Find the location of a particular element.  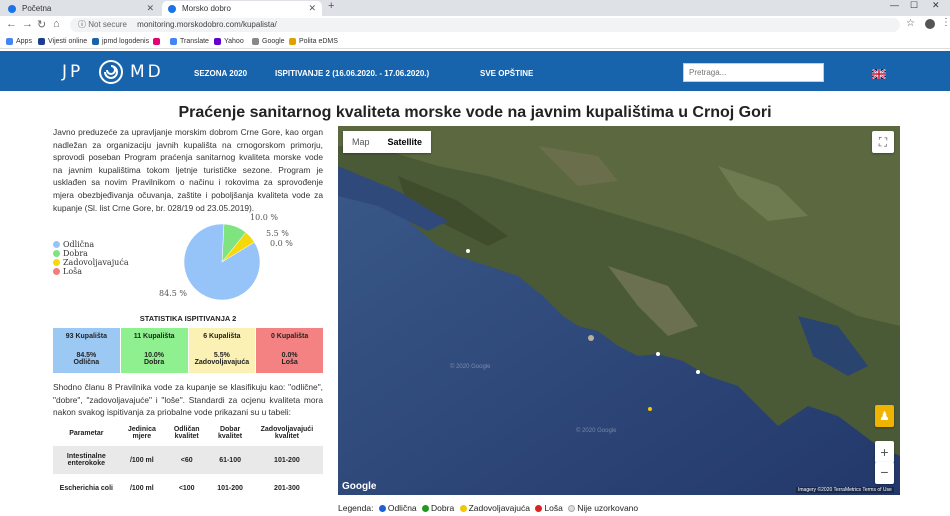

menu-dots-icon: ⋮ is located at coordinates (945, 22).